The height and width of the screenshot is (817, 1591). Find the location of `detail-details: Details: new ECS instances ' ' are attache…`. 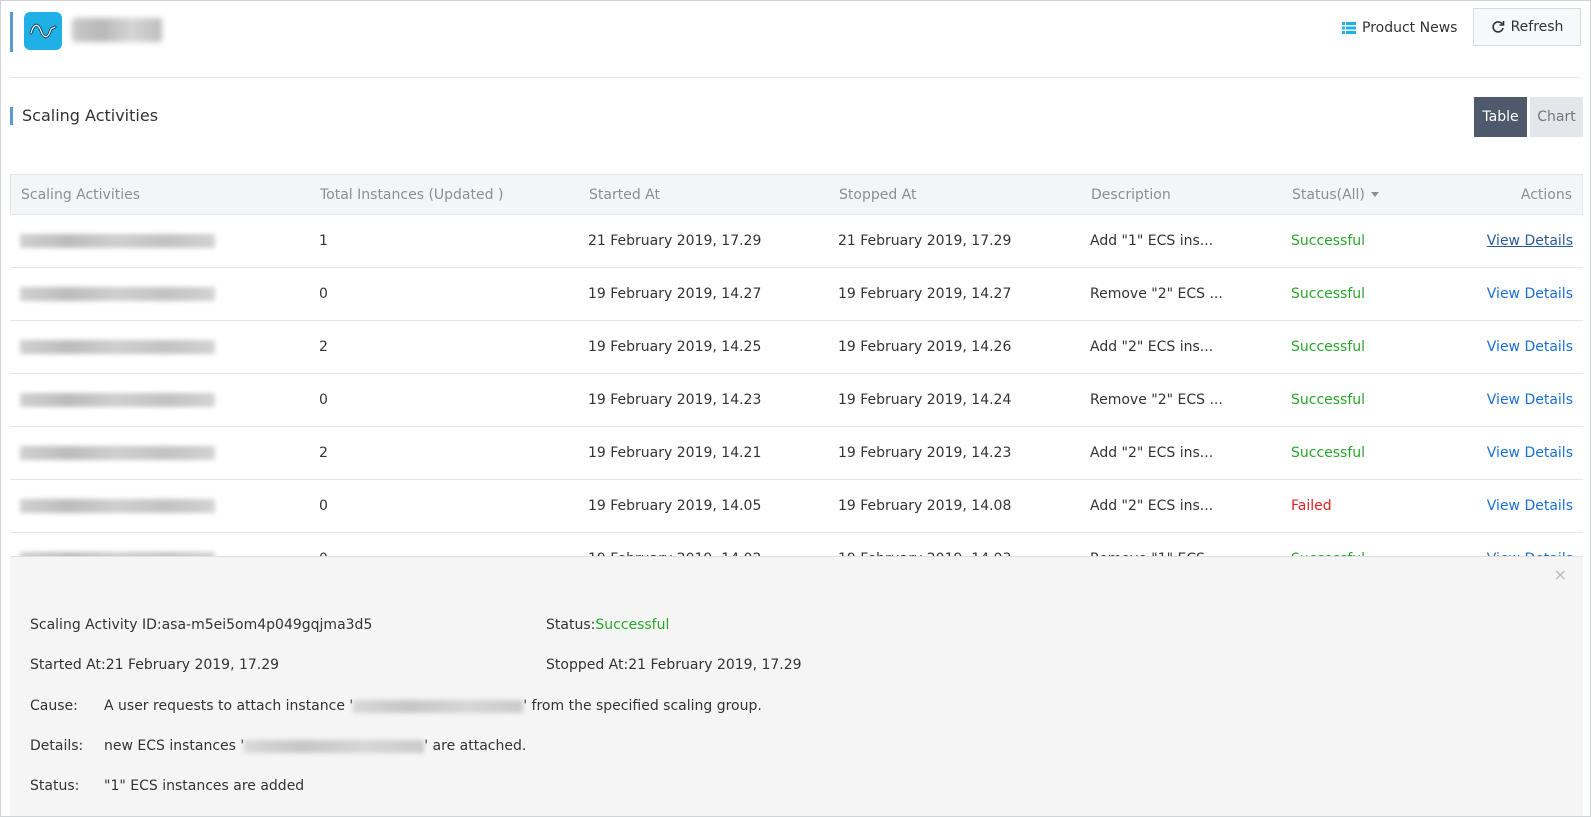

detail-details: Details: new ECS instances ' ' are attache… is located at coordinates (278, 746).